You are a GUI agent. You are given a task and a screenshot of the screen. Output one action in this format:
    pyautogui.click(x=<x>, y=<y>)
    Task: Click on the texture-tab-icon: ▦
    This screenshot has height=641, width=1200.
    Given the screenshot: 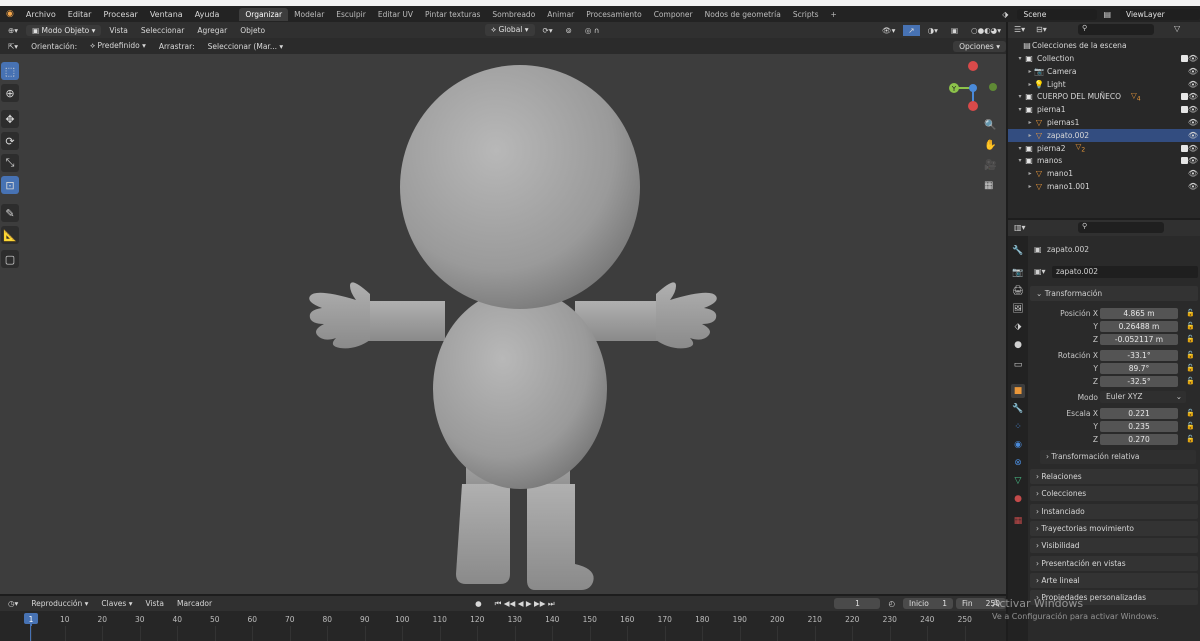 What is the action you would take?
    pyautogui.click(x=1018, y=521)
    